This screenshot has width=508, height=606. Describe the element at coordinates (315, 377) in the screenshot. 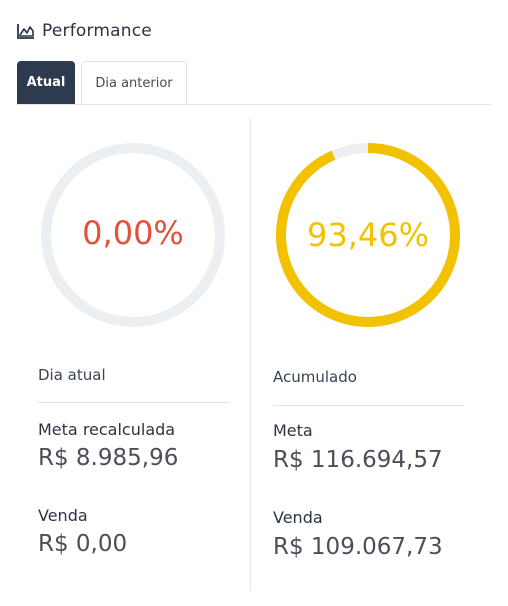

I see `section-label-acumulado: Acumulado` at that location.